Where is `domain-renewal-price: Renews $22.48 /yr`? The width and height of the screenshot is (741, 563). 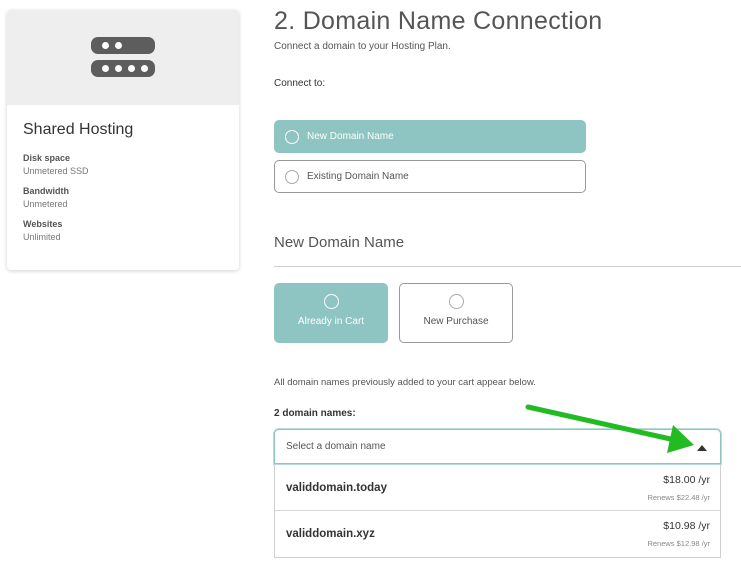
domain-renewal-price: Renews $22.48 /yr is located at coordinates (678, 497).